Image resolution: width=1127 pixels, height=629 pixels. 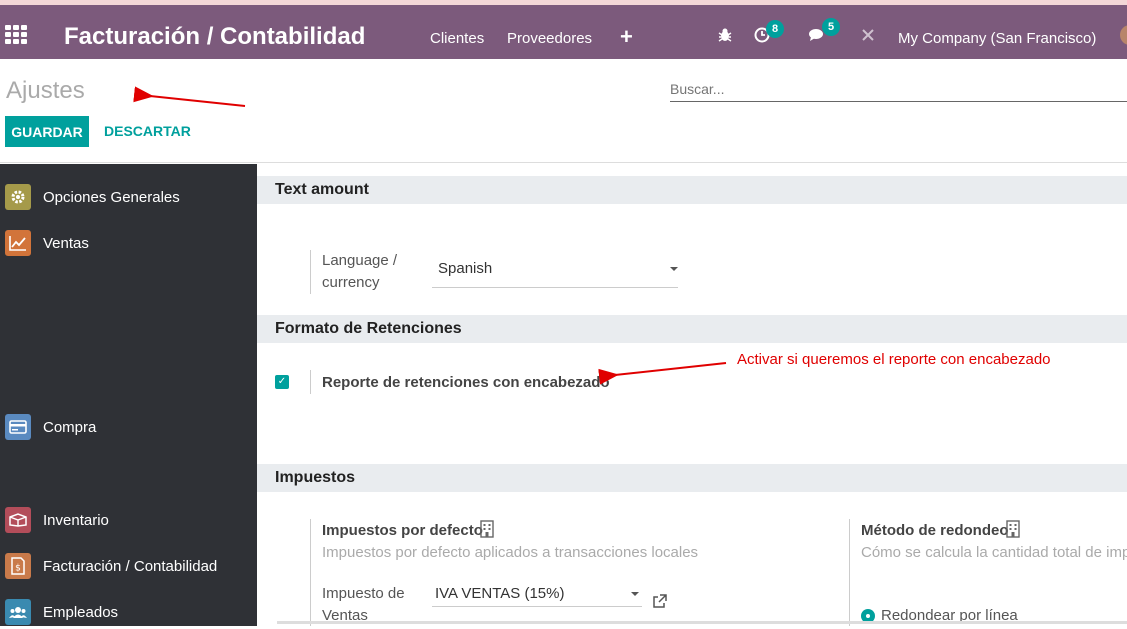 What do you see at coordinates (465, 268) in the screenshot?
I see `language-select-value: Spanish` at bounding box center [465, 268].